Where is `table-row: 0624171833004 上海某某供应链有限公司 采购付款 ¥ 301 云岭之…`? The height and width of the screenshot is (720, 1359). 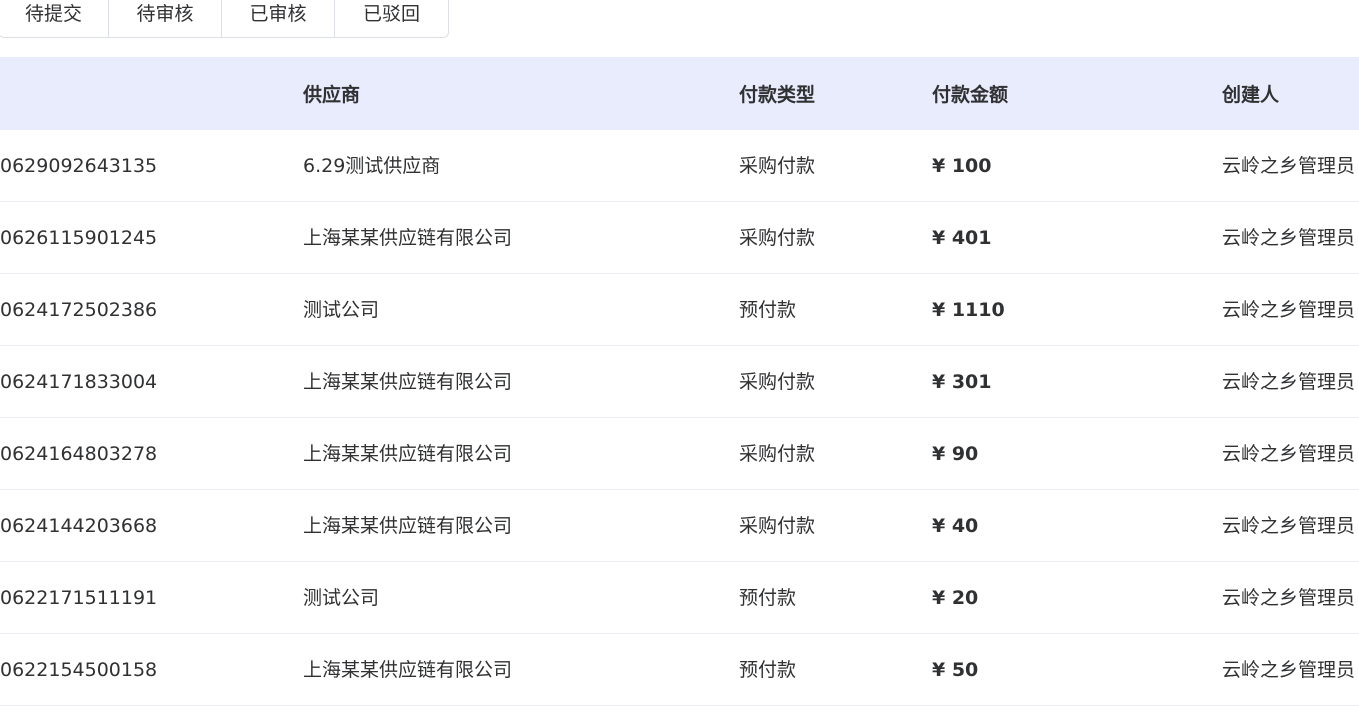
table-row: 0624171833004 上海某某供应链有限公司 采购付款 ¥ 301 云岭之… is located at coordinates (679, 382).